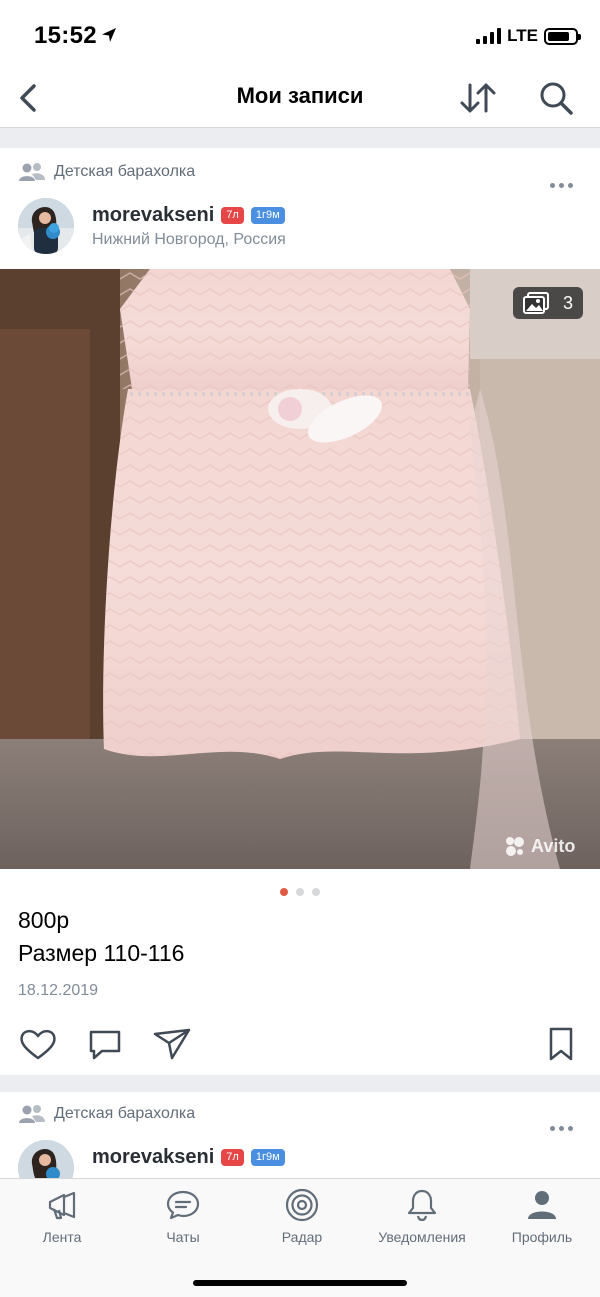 This screenshot has width=600, height=1297. What do you see at coordinates (535, 303) in the screenshot?
I see `gallery-icon` at bounding box center [535, 303].